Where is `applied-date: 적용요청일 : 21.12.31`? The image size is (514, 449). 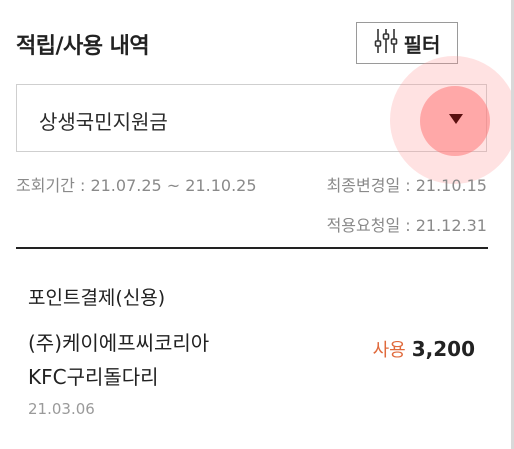 applied-date: 적용요청일 : 21.12.31 is located at coordinates (406, 225).